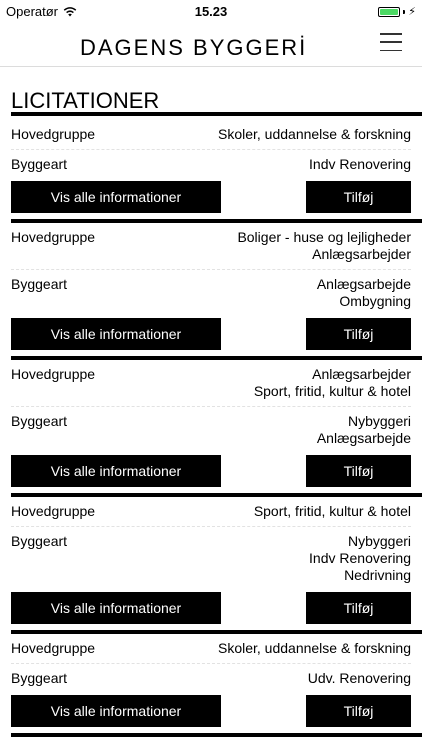 The height and width of the screenshot is (750, 422). I want to click on battery-indicator: ⚡, so click(397, 11).